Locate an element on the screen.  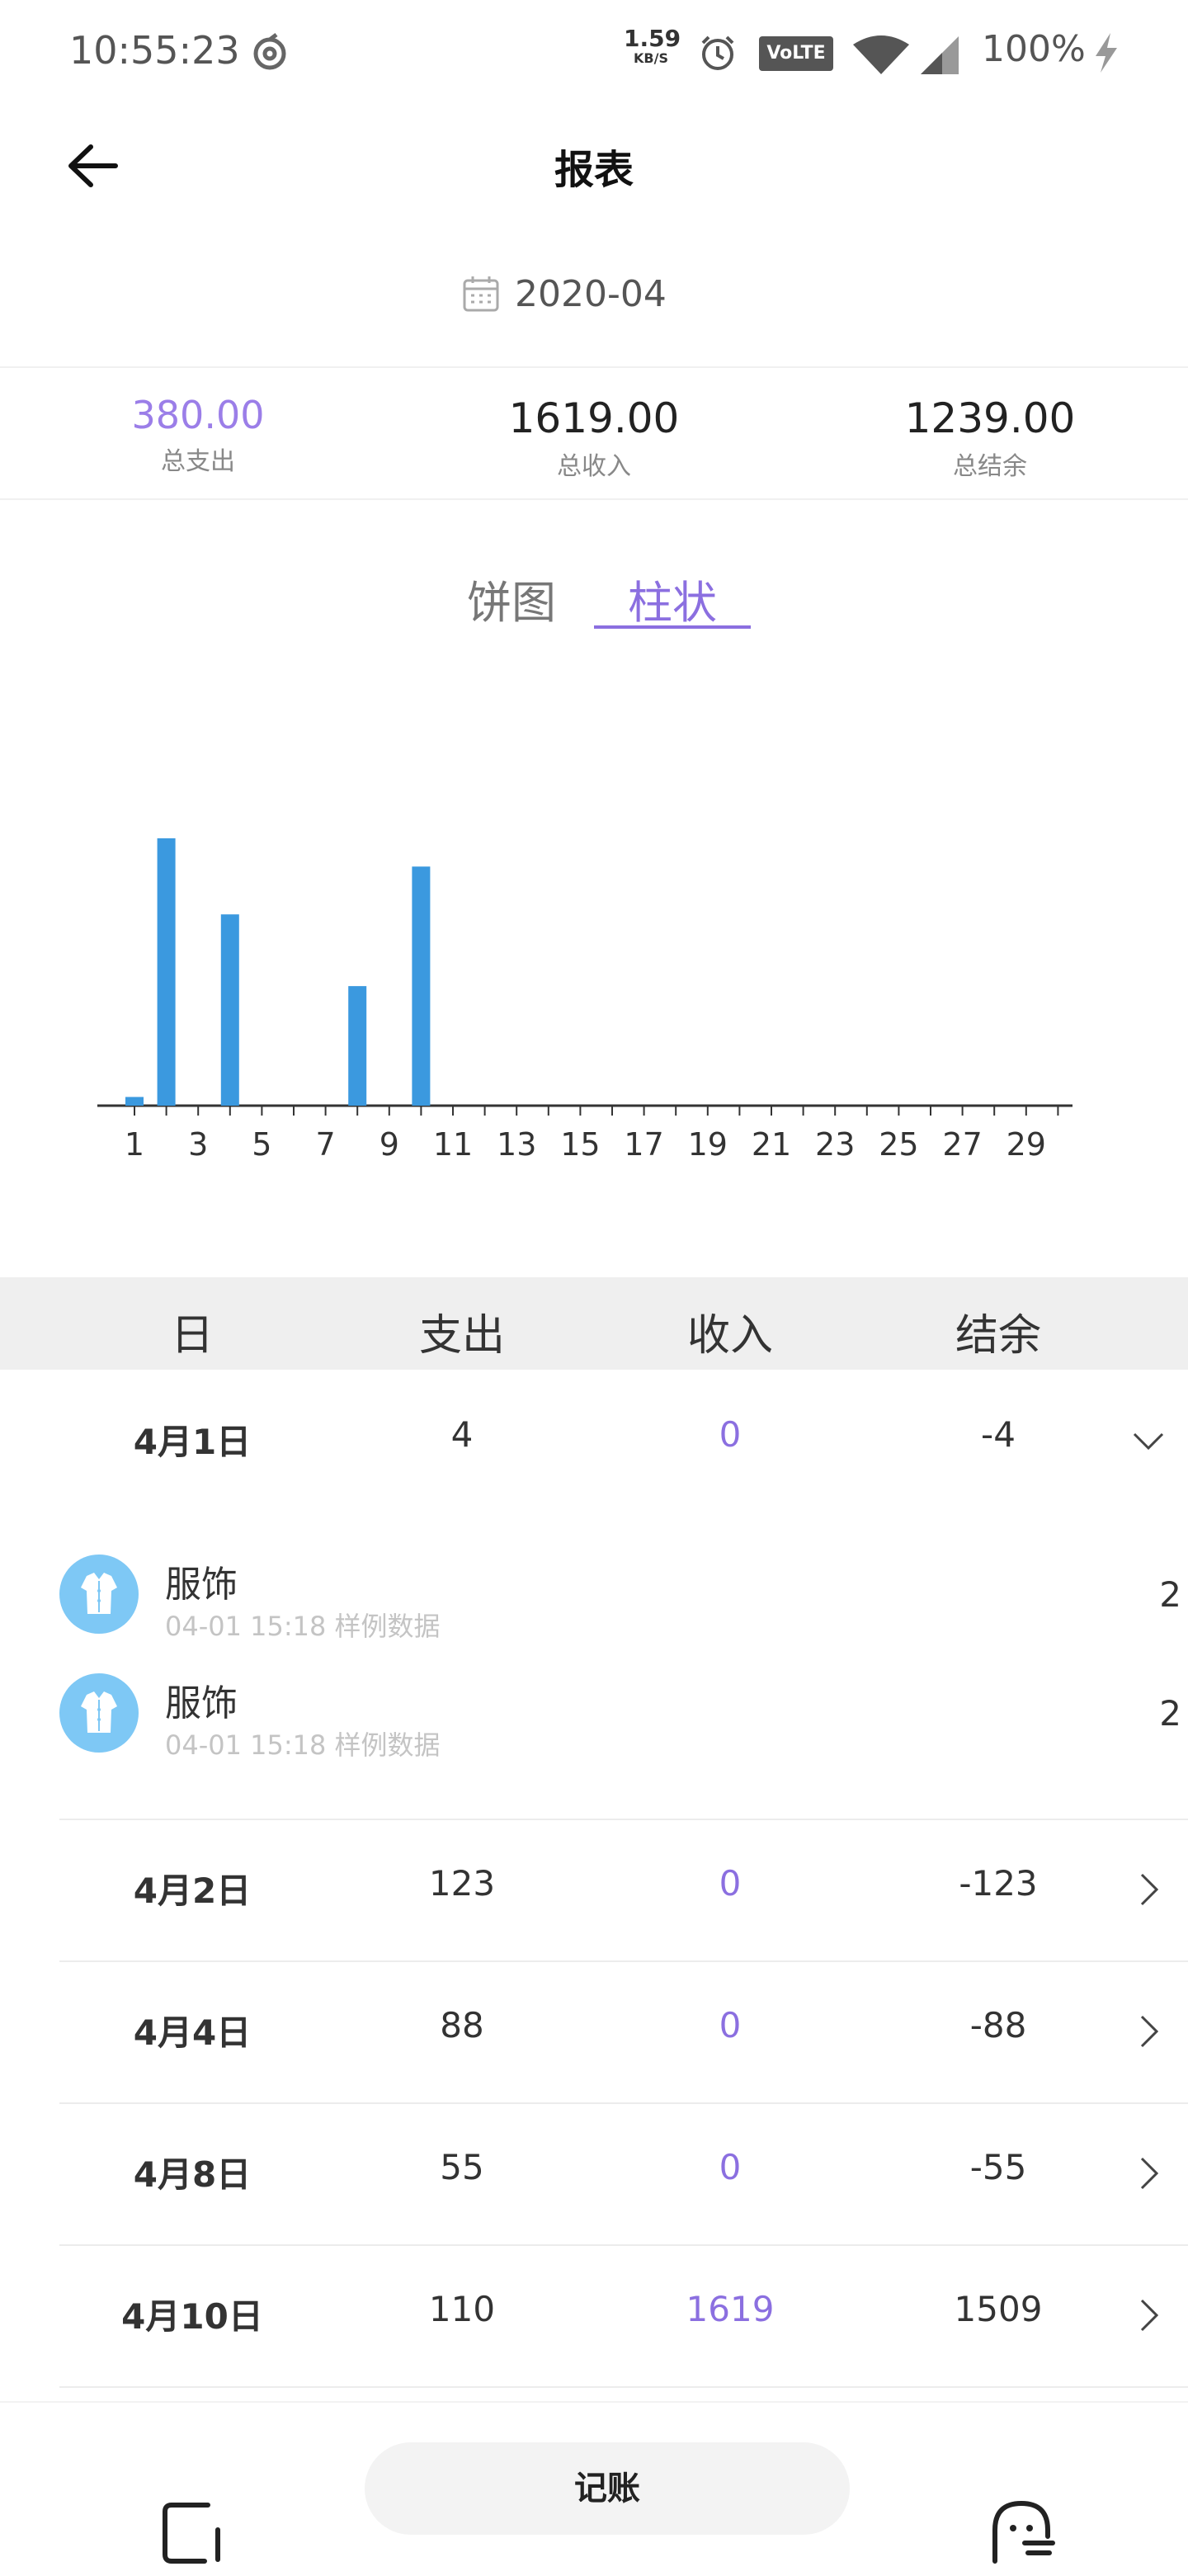
chevron-down-icon is located at coordinates (1148, 1441).